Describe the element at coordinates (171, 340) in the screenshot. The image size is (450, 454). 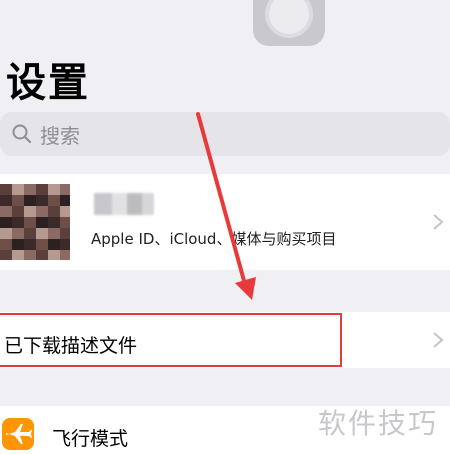
I see `highlight-box` at that location.